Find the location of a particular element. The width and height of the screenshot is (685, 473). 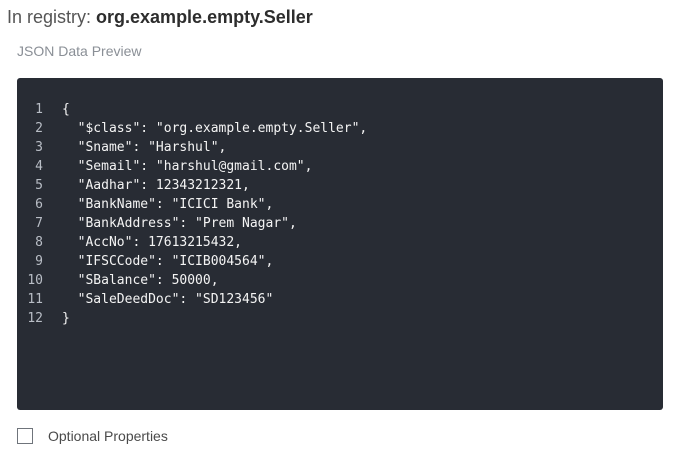

registry-name: org.example.empty.Seller is located at coordinates (204, 17).